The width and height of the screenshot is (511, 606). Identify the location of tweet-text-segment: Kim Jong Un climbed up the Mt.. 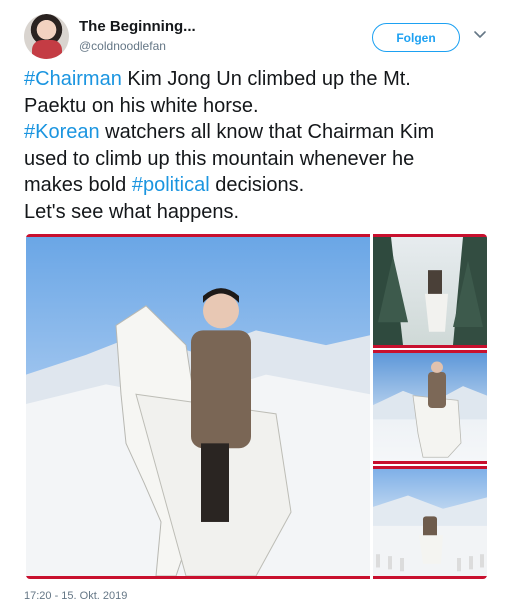
(266, 79).